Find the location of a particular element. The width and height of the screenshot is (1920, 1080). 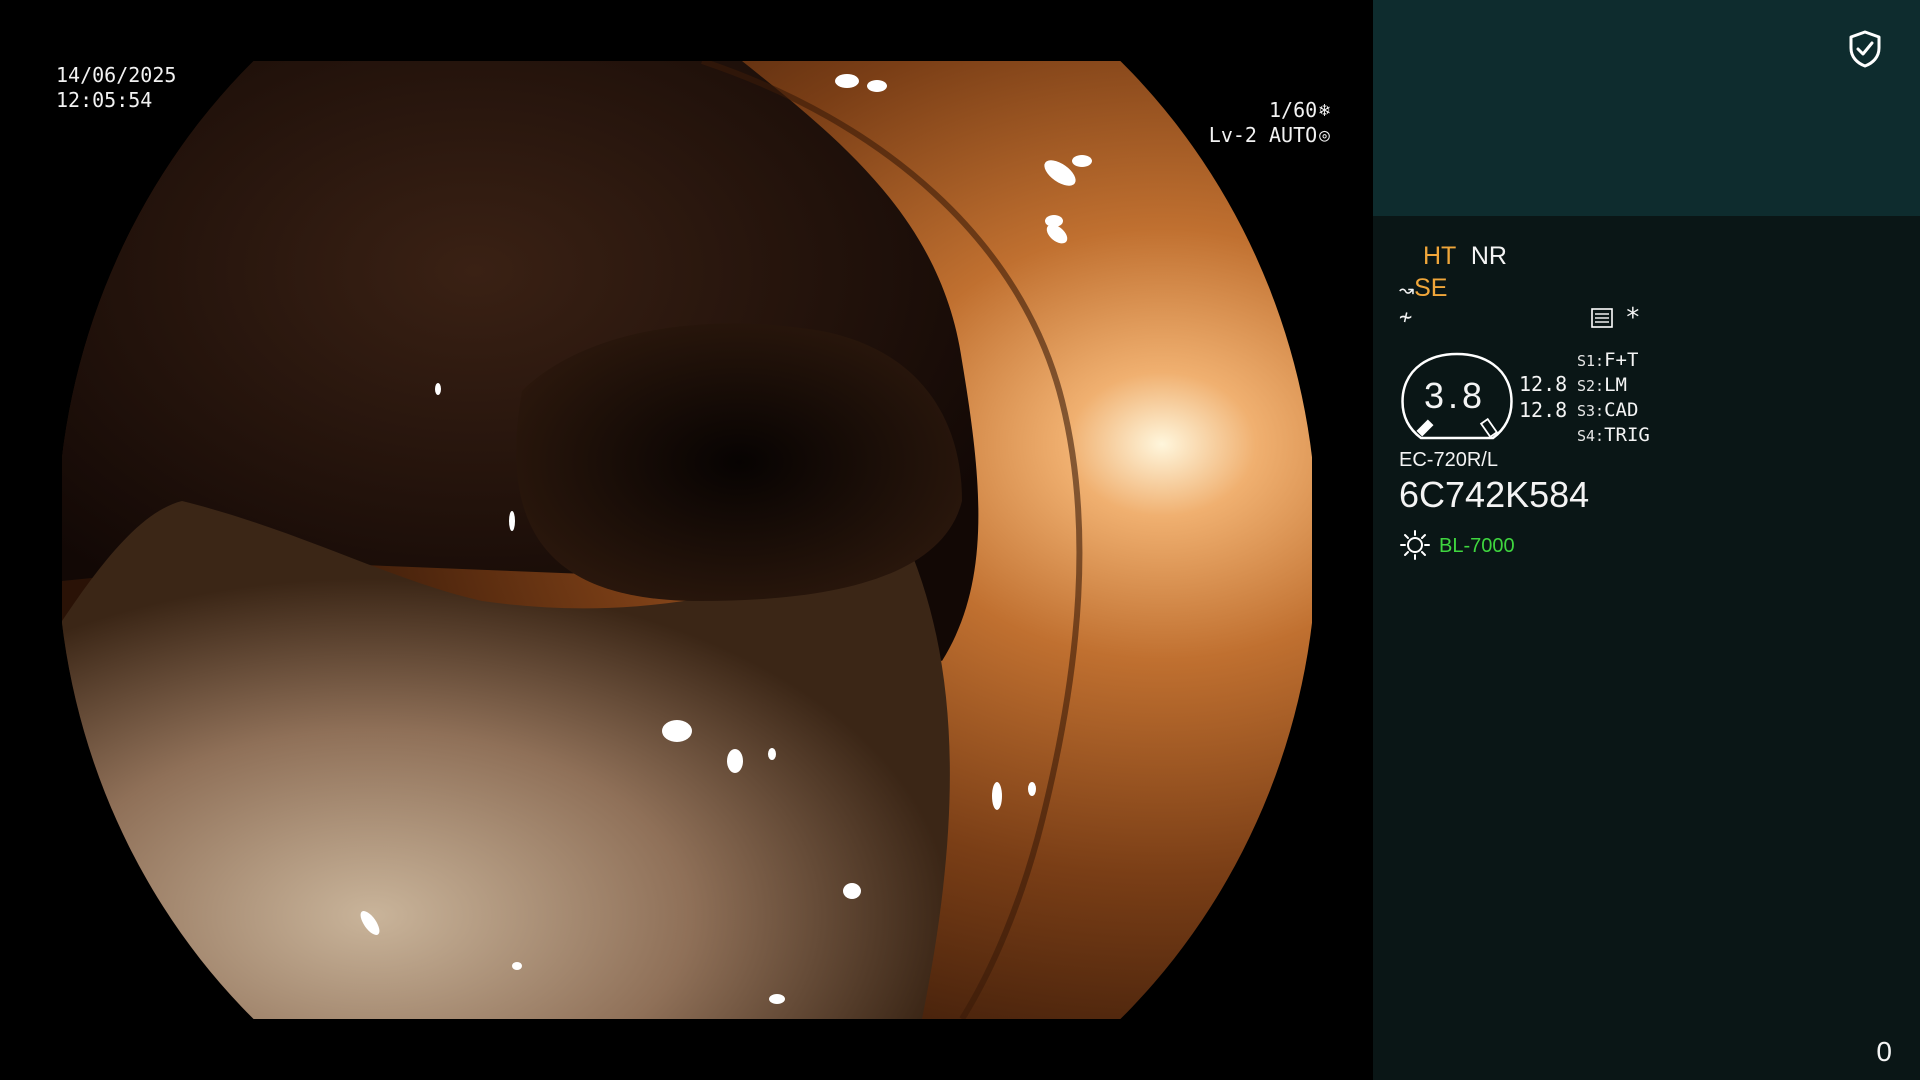

slot-key: S4: is located at coordinates (1591, 436).